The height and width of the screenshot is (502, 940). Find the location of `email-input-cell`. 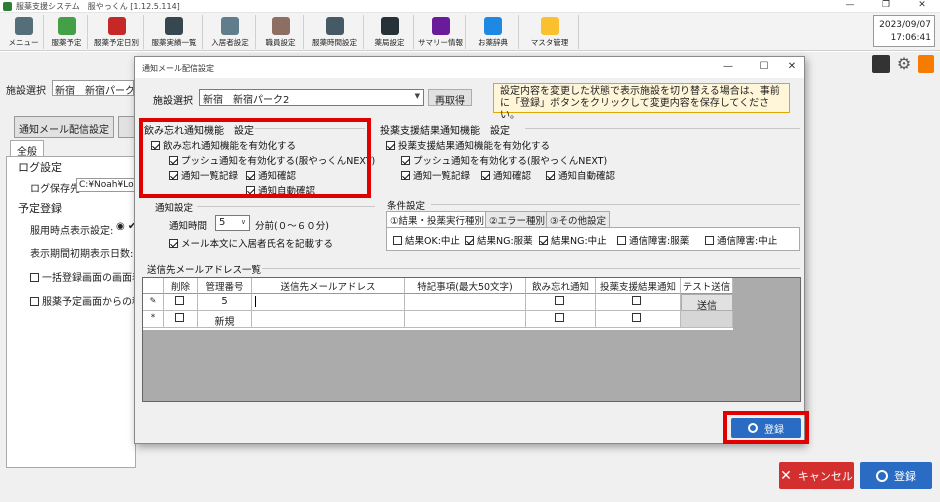

email-input-cell is located at coordinates (328, 302).